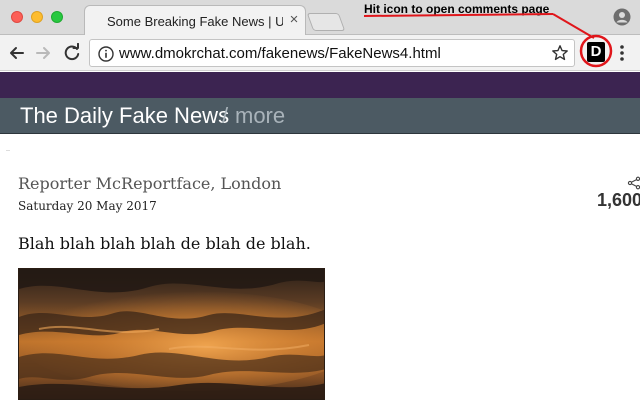  What do you see at coordinates (17, 53) in the screenshot?
I see `back-arrow-icon` at bounding box center [17, 53].